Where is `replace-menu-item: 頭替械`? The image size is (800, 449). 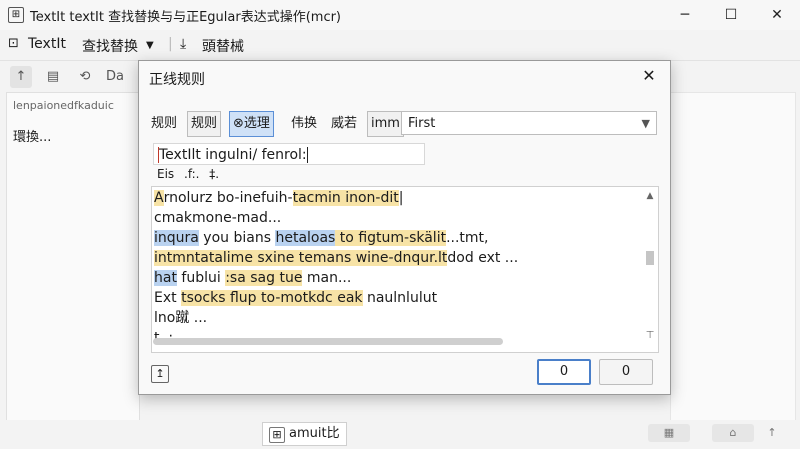 replace-menu-item: 頭替械 is located at coordinates (223, 46).